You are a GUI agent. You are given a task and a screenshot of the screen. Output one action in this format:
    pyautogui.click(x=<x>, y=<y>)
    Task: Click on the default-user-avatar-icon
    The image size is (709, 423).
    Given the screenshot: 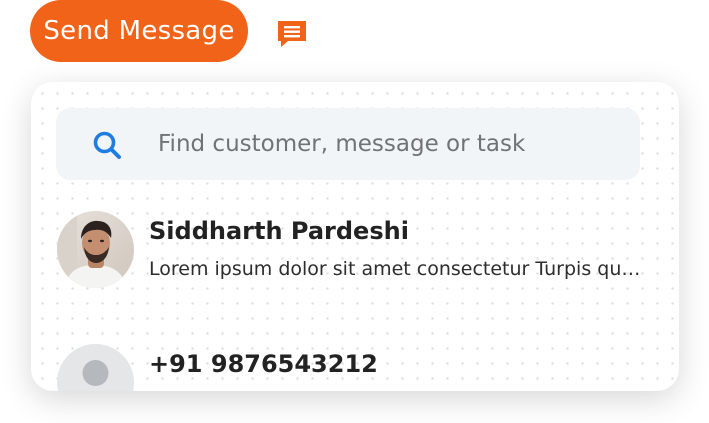 What is the action you would take?
    pyautogui.click(x=95, y=367)
    